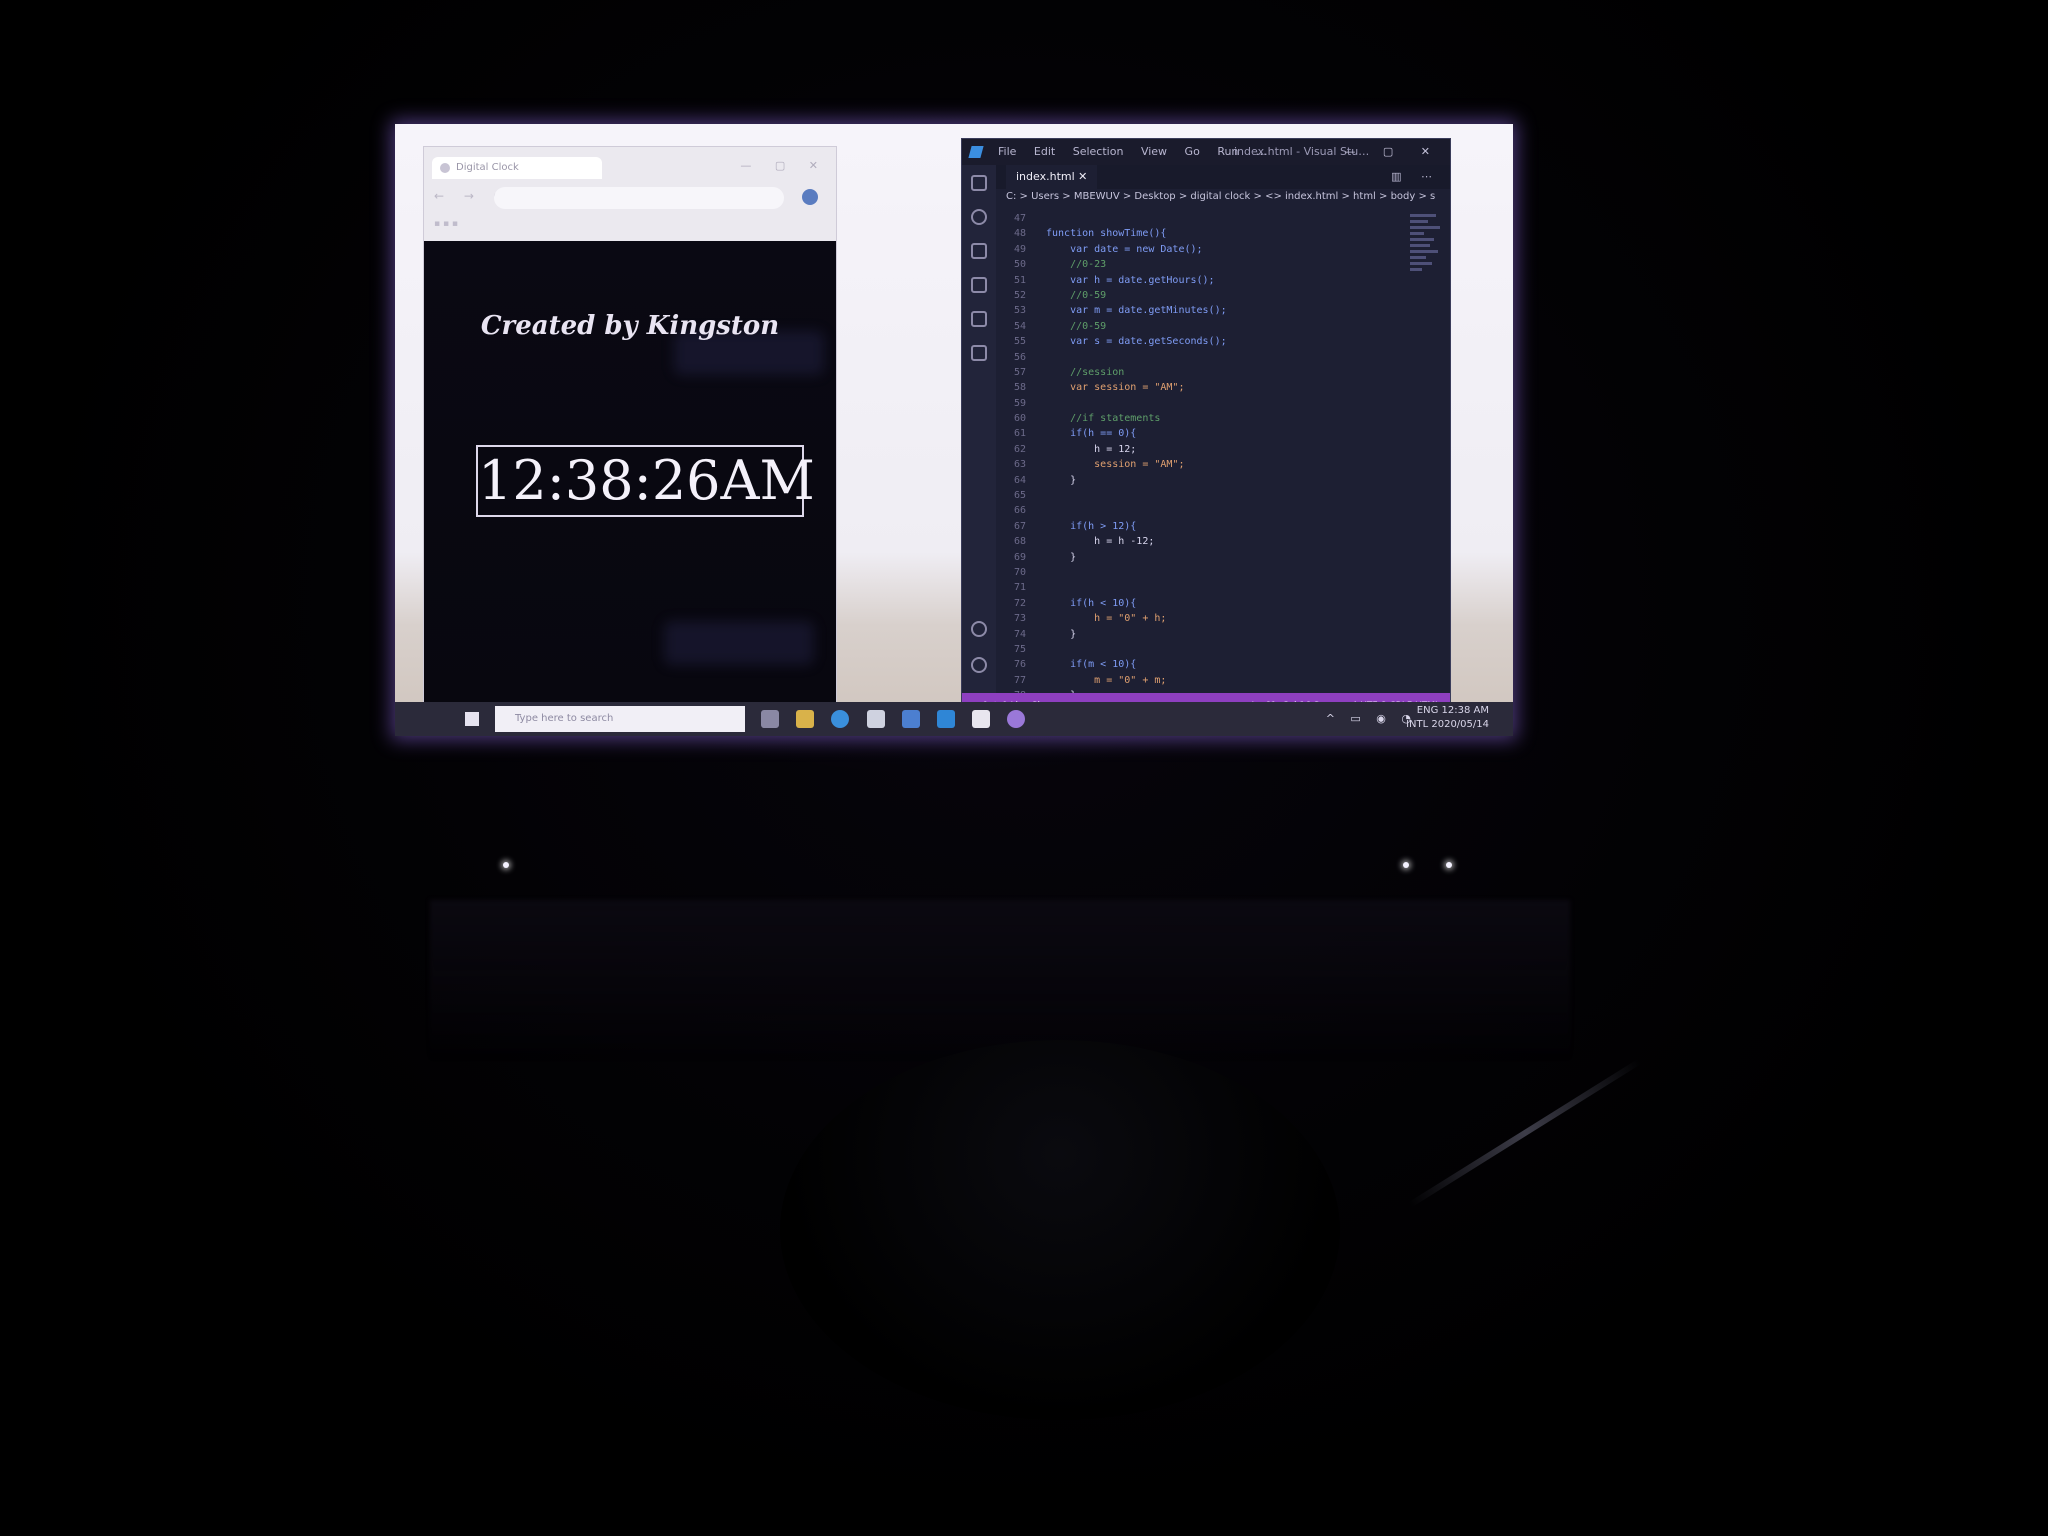 The image size is (2048, 1536). Describe the element at coordinates (1130, 280) in the screenshot. I see `code-text: var h = date.getHours();` at that location.